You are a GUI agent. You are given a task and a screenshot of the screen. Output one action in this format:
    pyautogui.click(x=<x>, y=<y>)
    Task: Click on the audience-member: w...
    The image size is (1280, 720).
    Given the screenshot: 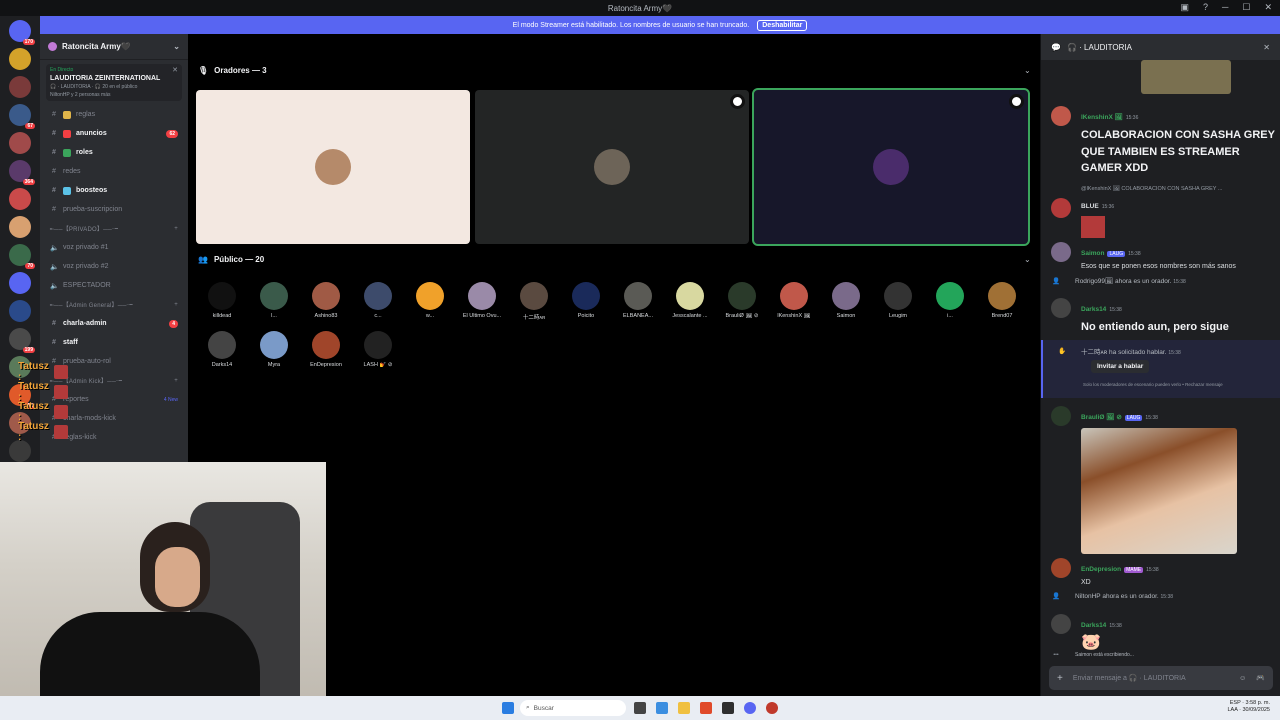 What is the action you would take?
    pyautogui.click(x=430, y=300)
    